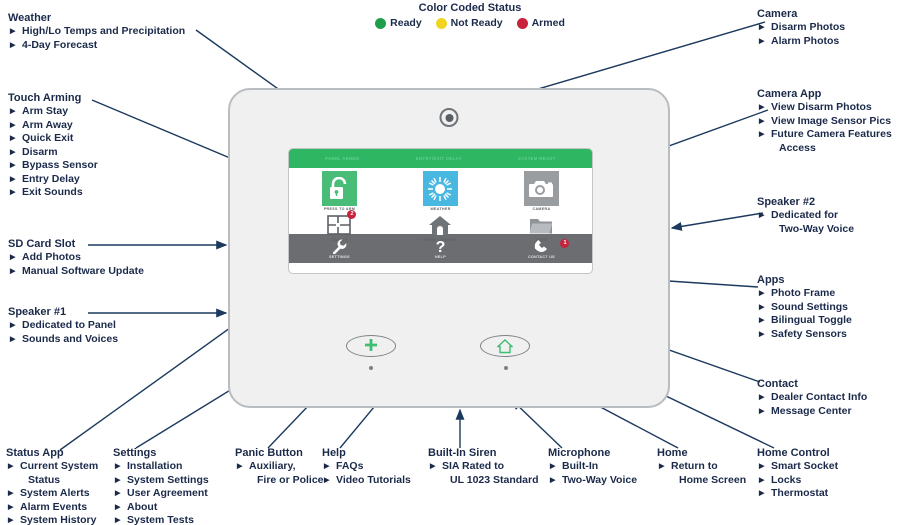 The image size is (900, 525). I want to click on callout-speaker1-item-1: Sounds and Voices, so click(63, 340).